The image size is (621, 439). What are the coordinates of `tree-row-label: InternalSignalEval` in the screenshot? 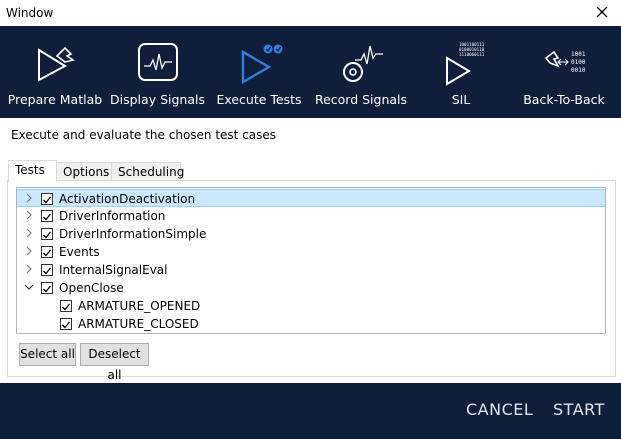 It's located at (113, 270).